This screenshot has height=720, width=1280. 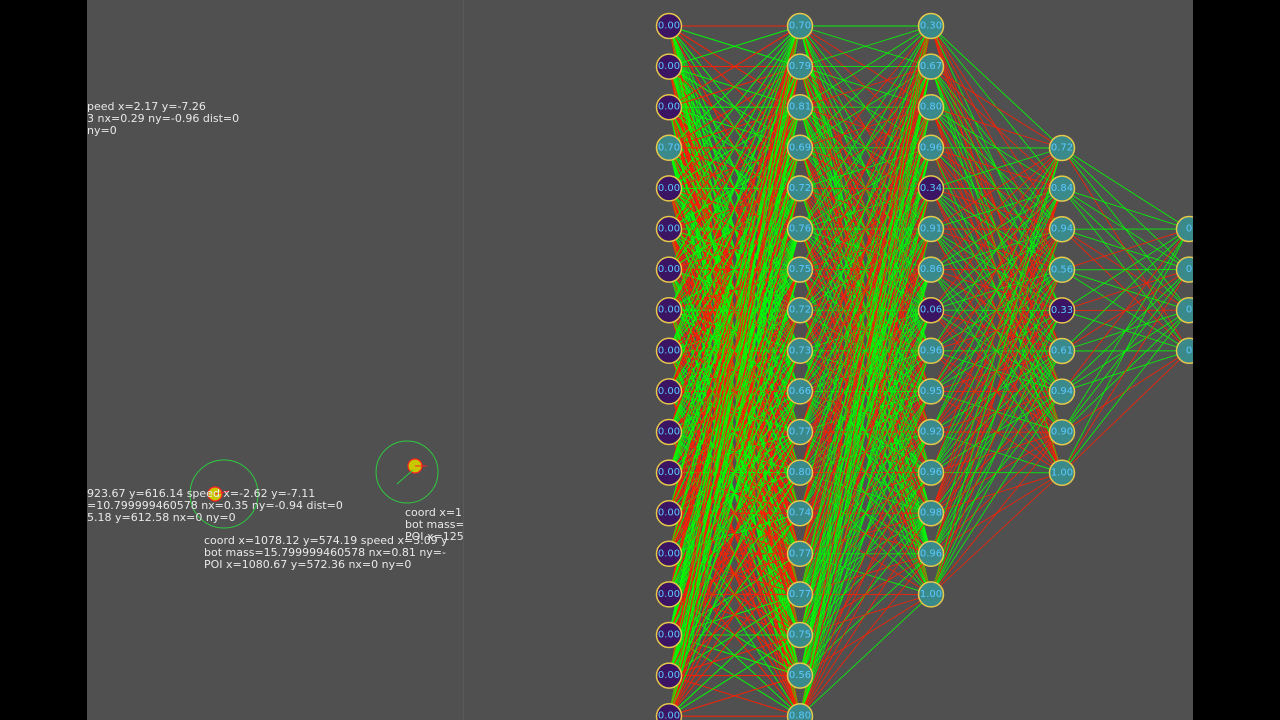 I want to click on neuron-node: 0.34, so click(x=931, y=188).